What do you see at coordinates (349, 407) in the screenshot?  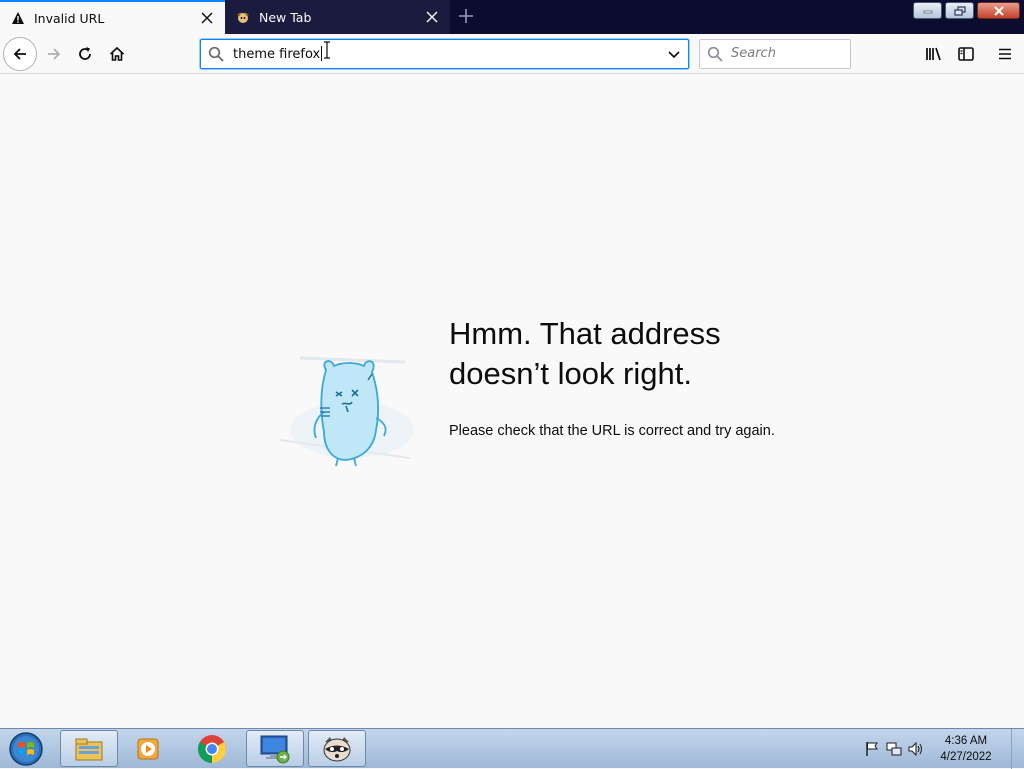 I see `error-illustration` at bounding box center [349, 407].